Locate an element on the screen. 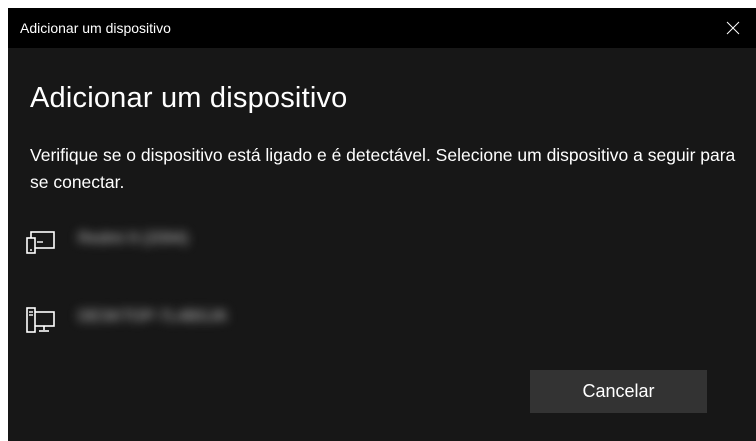  computer-icon is located at coordinates (40, 320).